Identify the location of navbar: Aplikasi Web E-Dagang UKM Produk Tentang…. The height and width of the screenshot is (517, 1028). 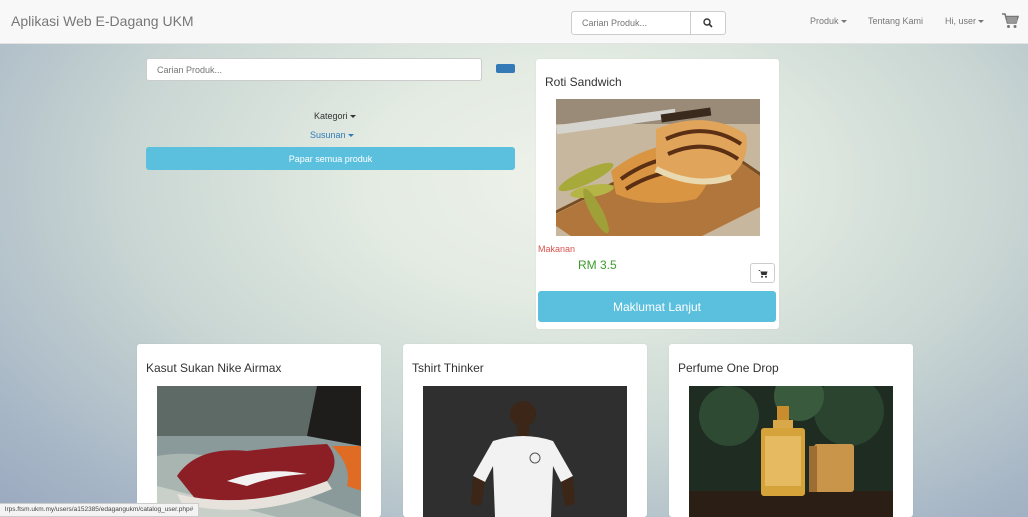
(514, 22).